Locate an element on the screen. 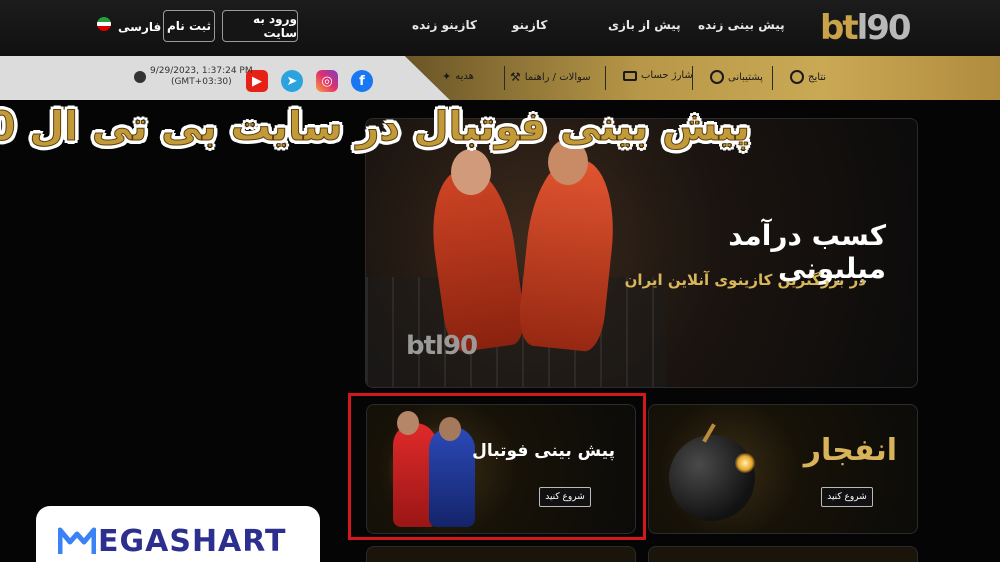 The width and height of the screenshot is (1000, 562). banner-subtitle: در بزرگترین کازینوی آنلاین ایران is located at coordinates (745, 280).